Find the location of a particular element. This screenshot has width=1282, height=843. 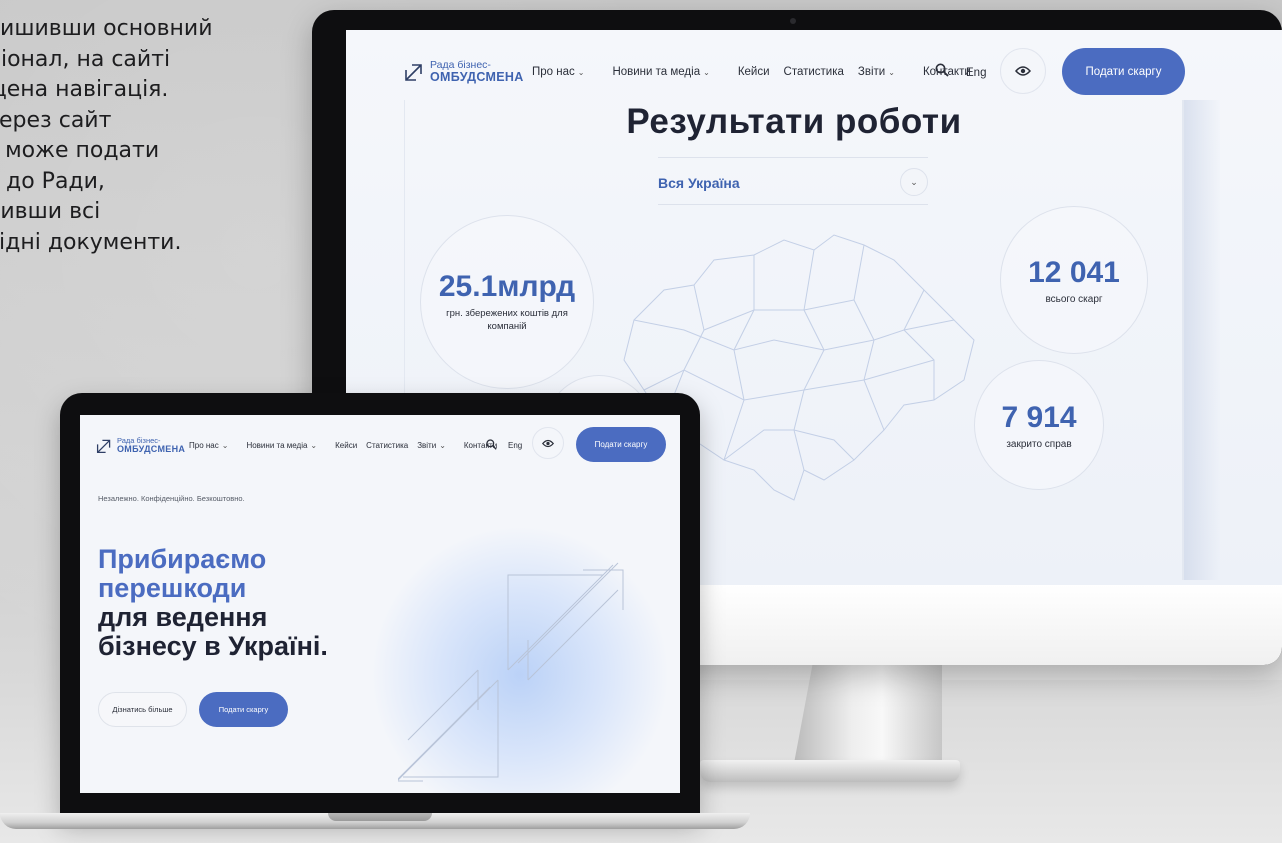

hero-line: Прибираємо is located at coordinates (182, 559).